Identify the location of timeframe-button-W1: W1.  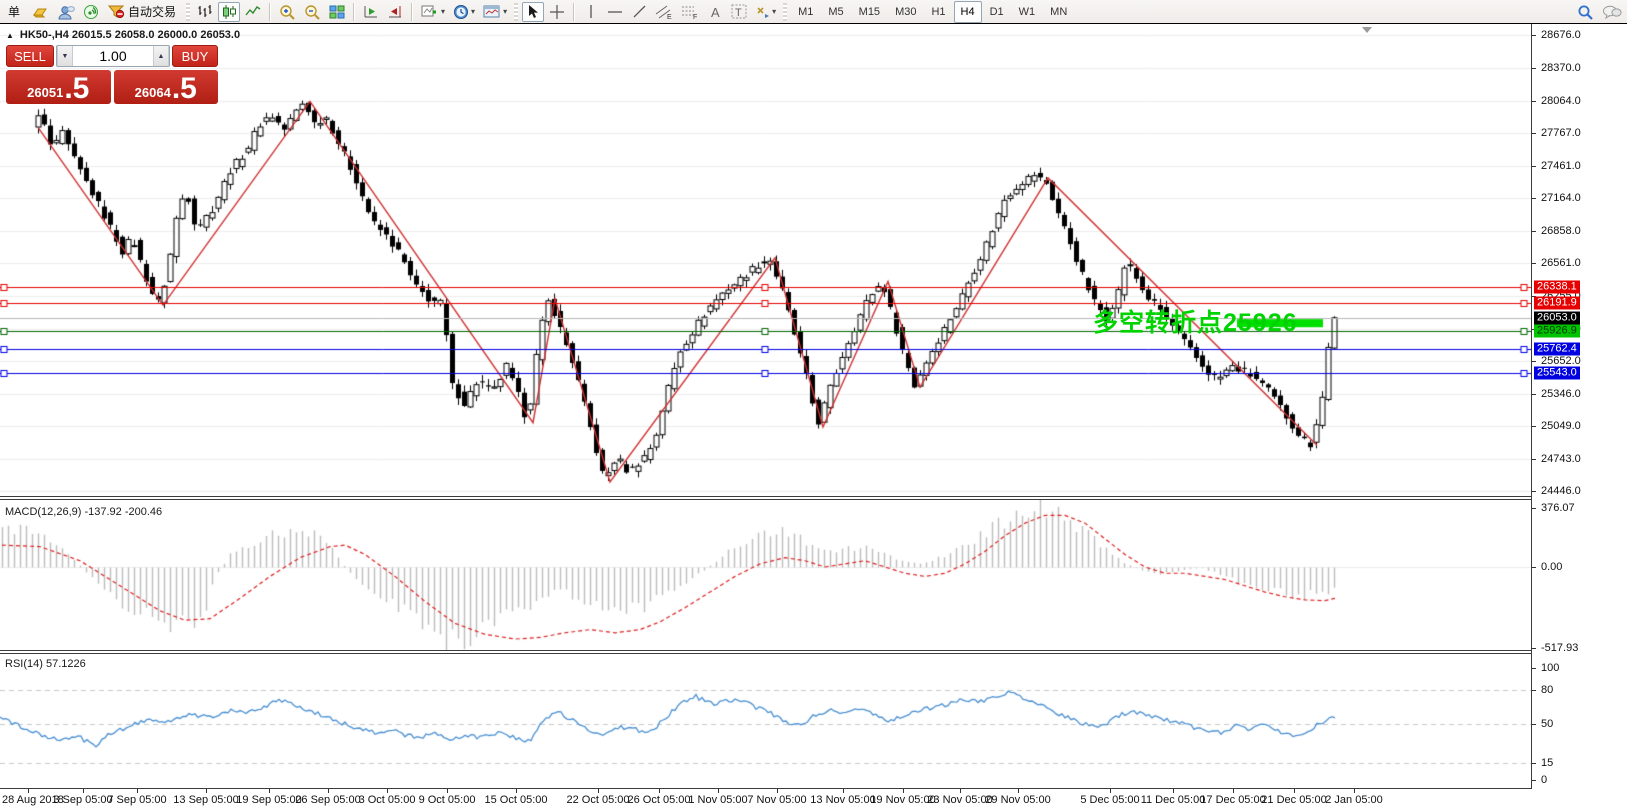
(1027, 12).